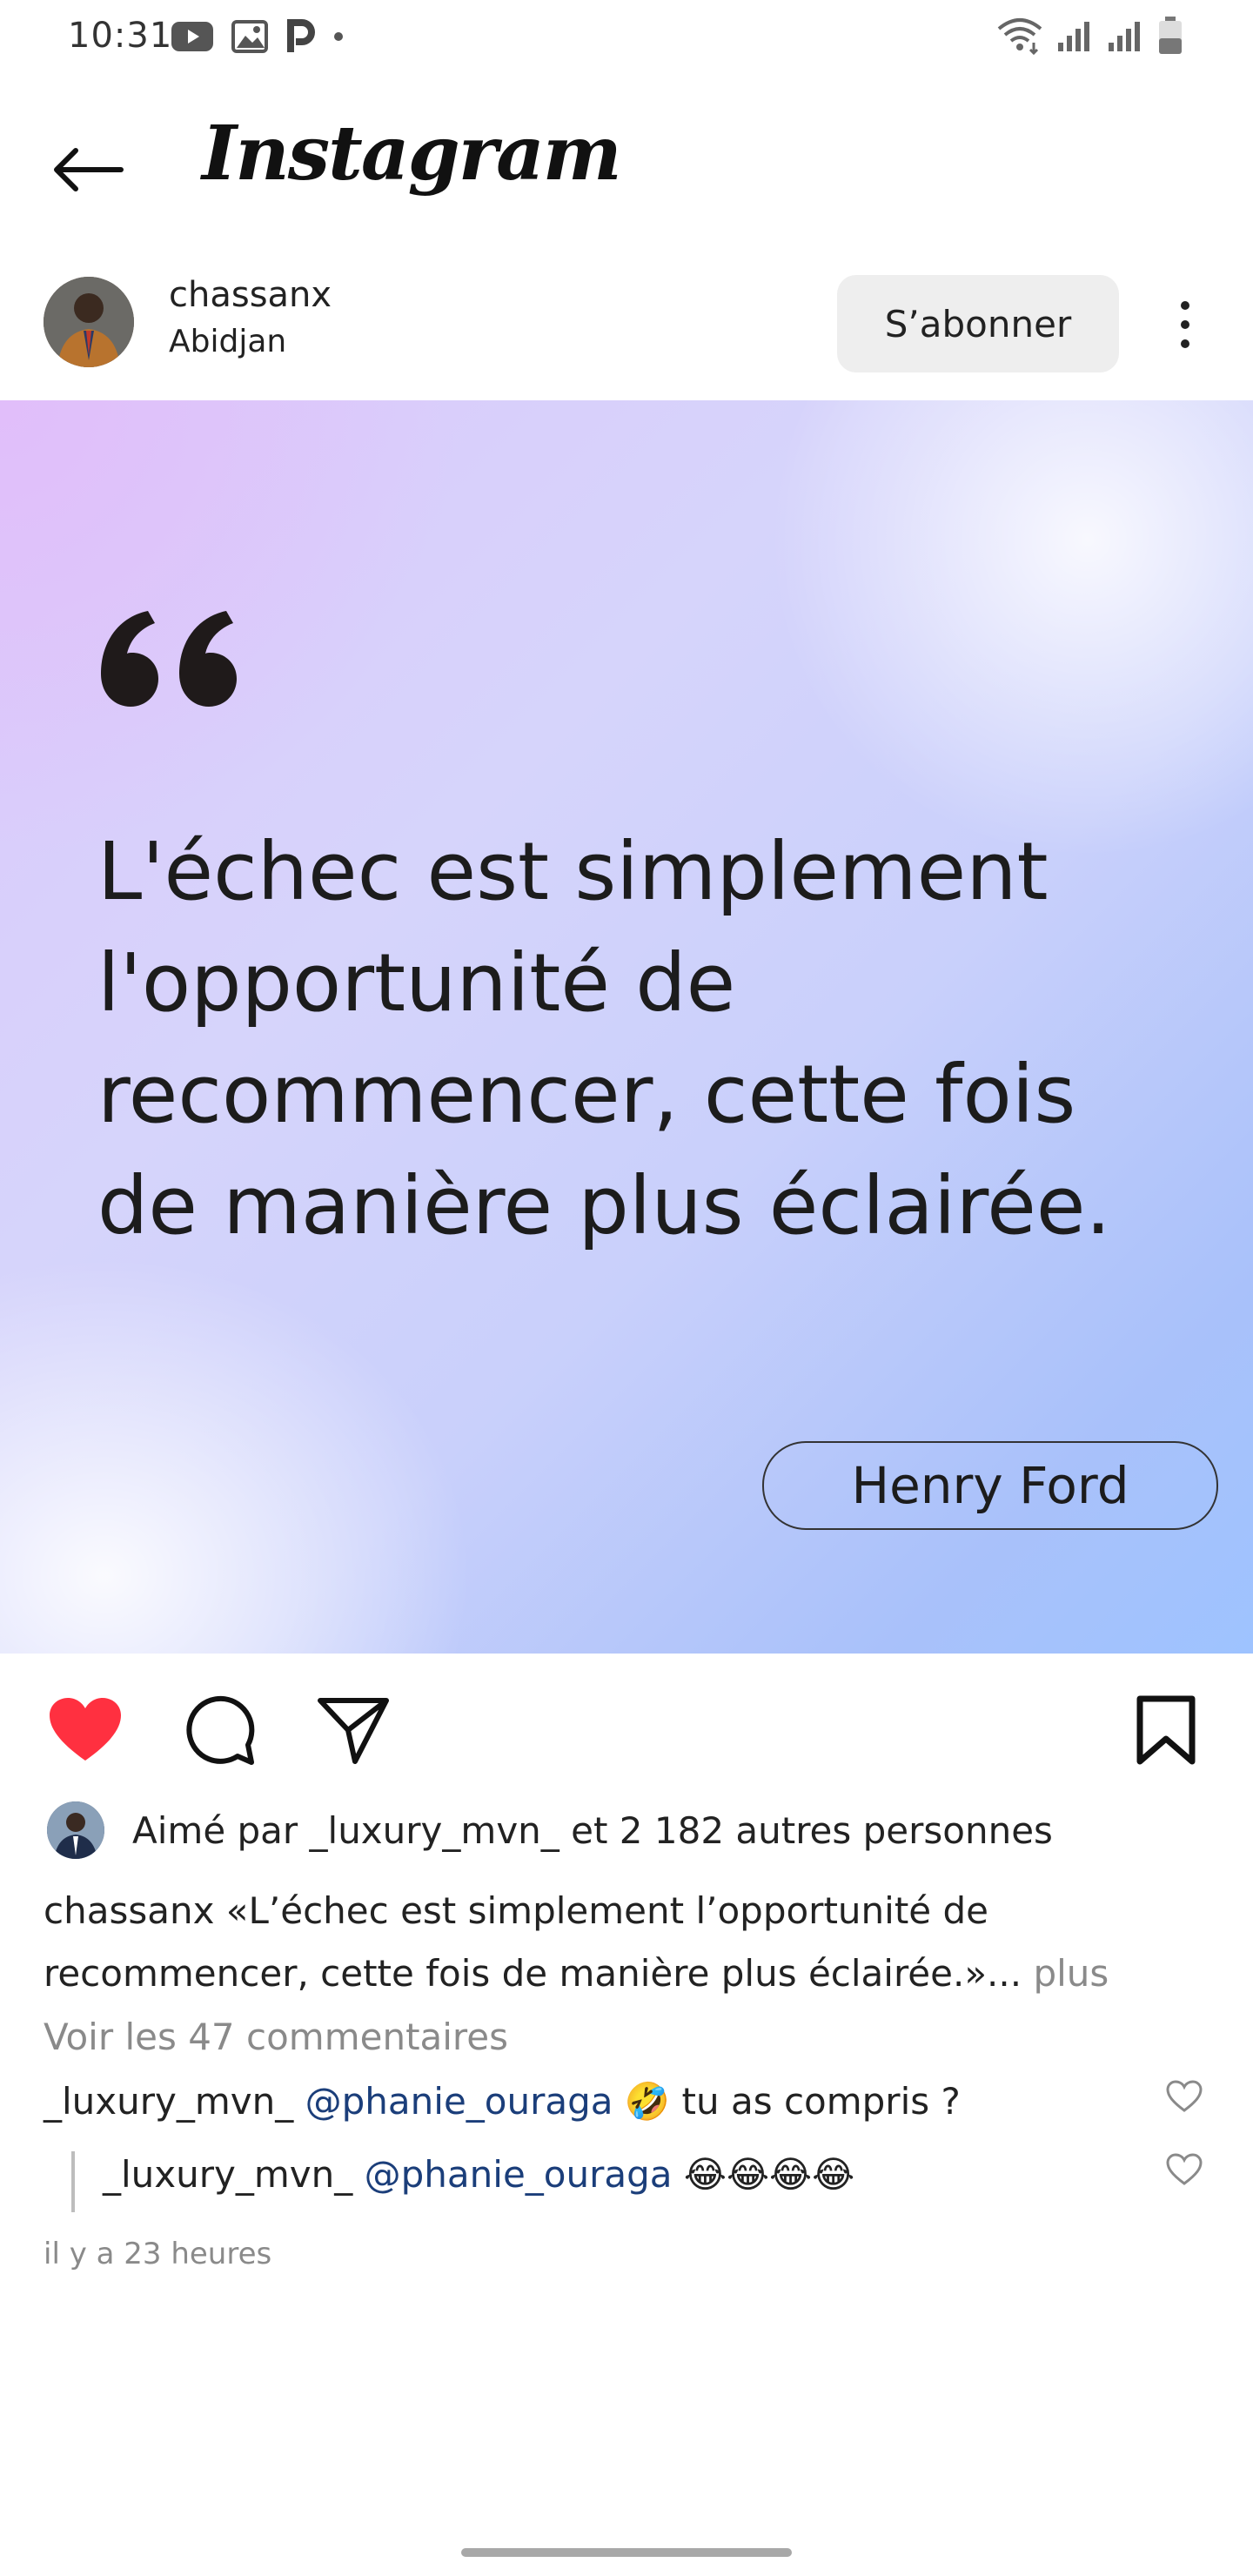 This screenshot has width=1253, height=2576. Describe the element at coordinates (228, 342) in the screenshot. I see `post-location: Abidjan` at that location.